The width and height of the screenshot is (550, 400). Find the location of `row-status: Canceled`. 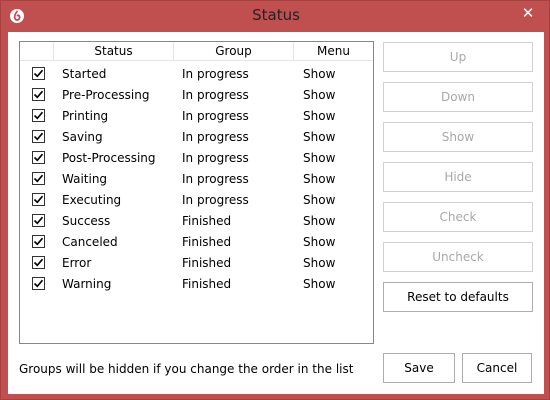

row-status: Canceled is located at coordinates (90, 242).